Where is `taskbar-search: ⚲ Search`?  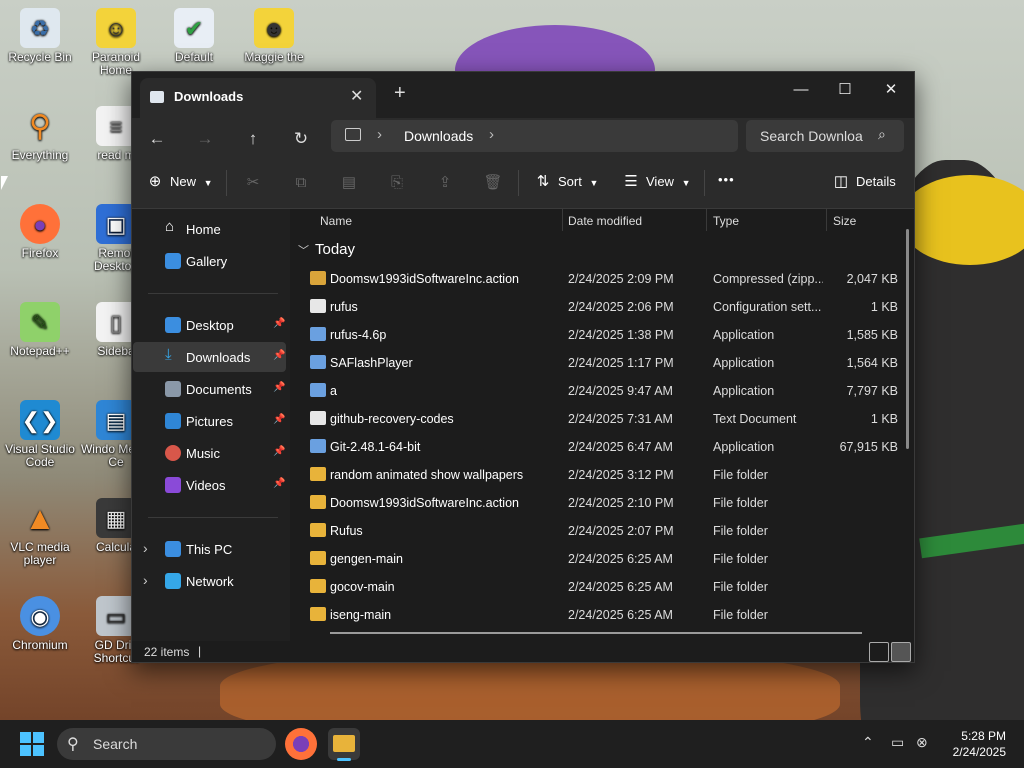
taskbar-search: ⚲ Search is located at coordinates (166, 744).